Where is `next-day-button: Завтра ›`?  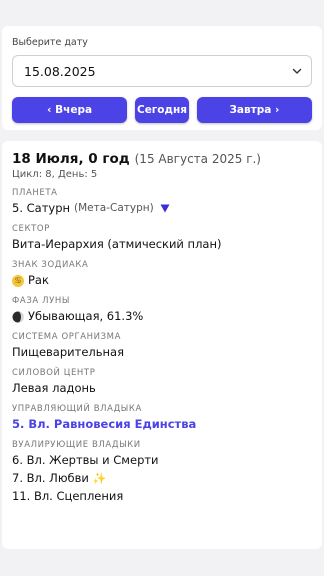 next-day-button: Завтра › is located at coordinates (254, 110).